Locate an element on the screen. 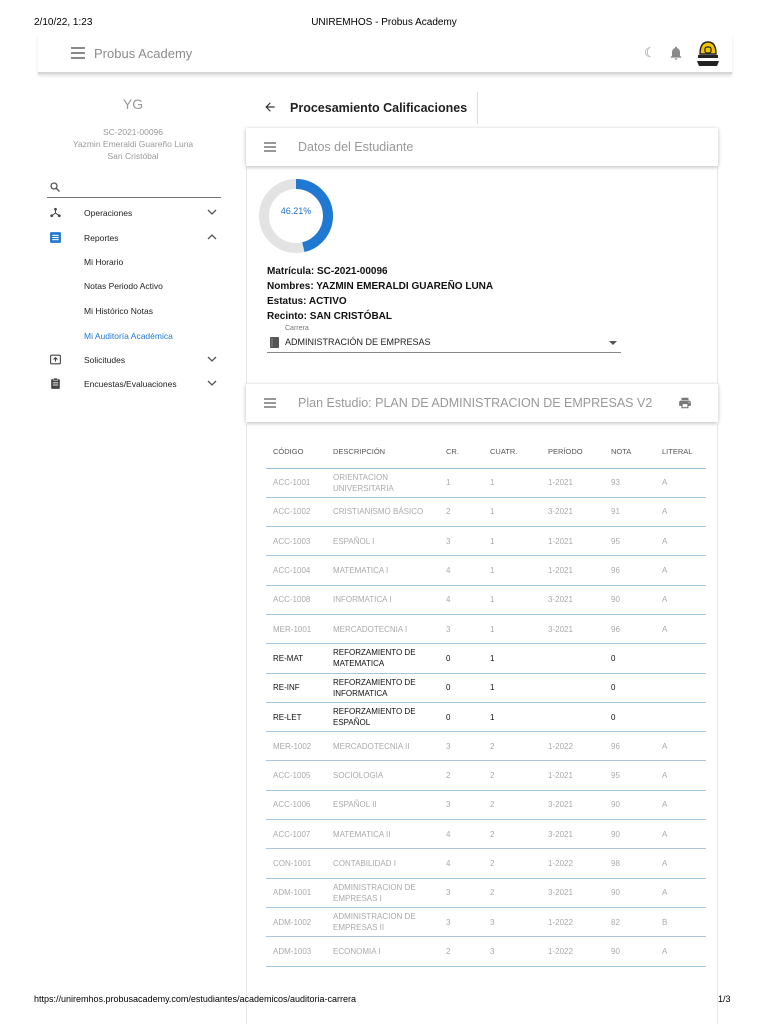 The height and width of the screenshot is (1024, 768). cell-descripcion: CONTABILIDAD I is located at coordinates (382, 863).